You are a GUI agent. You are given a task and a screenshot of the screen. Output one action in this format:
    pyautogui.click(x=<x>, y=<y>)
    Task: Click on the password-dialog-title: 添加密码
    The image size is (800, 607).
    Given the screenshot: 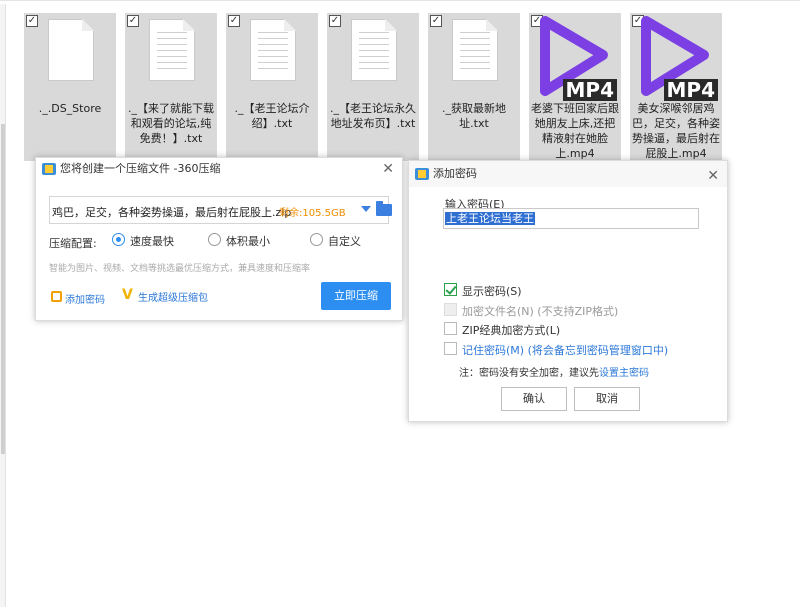 What is the action you would take?
    pyautogui.click(x=455, y=173)
    